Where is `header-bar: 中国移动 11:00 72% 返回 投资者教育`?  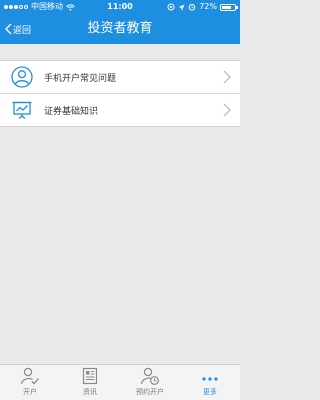 header-bar: 中国移动 11:00 72% 返回 投资者教育 is located at coordinates (120, 22).